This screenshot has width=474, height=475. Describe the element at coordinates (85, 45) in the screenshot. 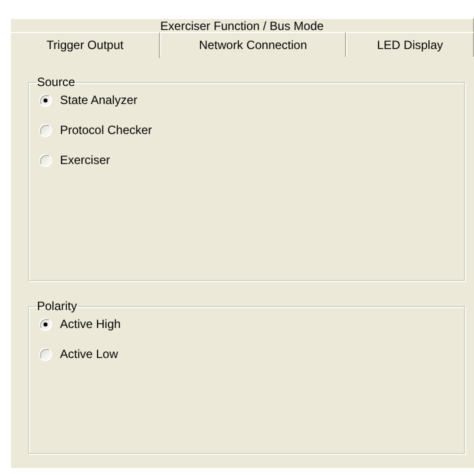

I see `tab: Trigger Output` at that location.